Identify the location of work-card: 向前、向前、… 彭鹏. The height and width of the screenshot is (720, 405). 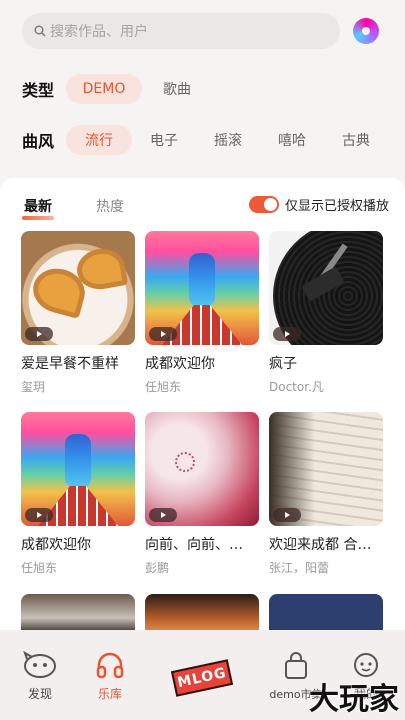
(202, 502).